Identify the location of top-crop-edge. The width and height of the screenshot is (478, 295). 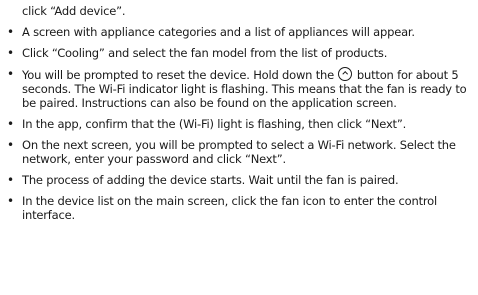
(239, 3).